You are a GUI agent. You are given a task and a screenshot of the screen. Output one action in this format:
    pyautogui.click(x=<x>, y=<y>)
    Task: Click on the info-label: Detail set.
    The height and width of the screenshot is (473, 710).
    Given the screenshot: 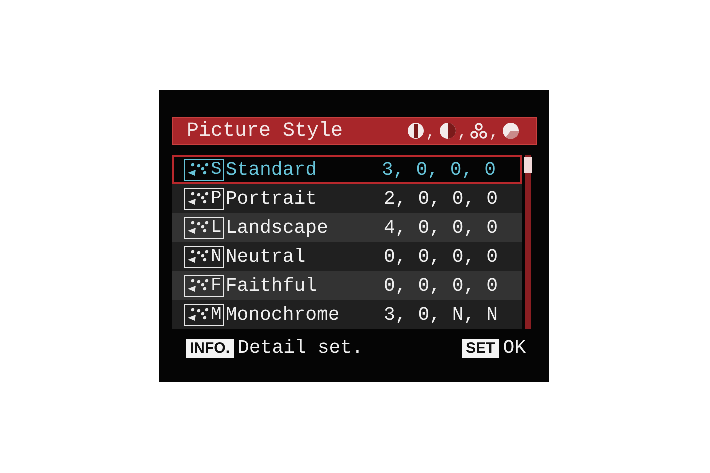 What is the action you would take?
    pyautogui.click(x=301, y=348)
    